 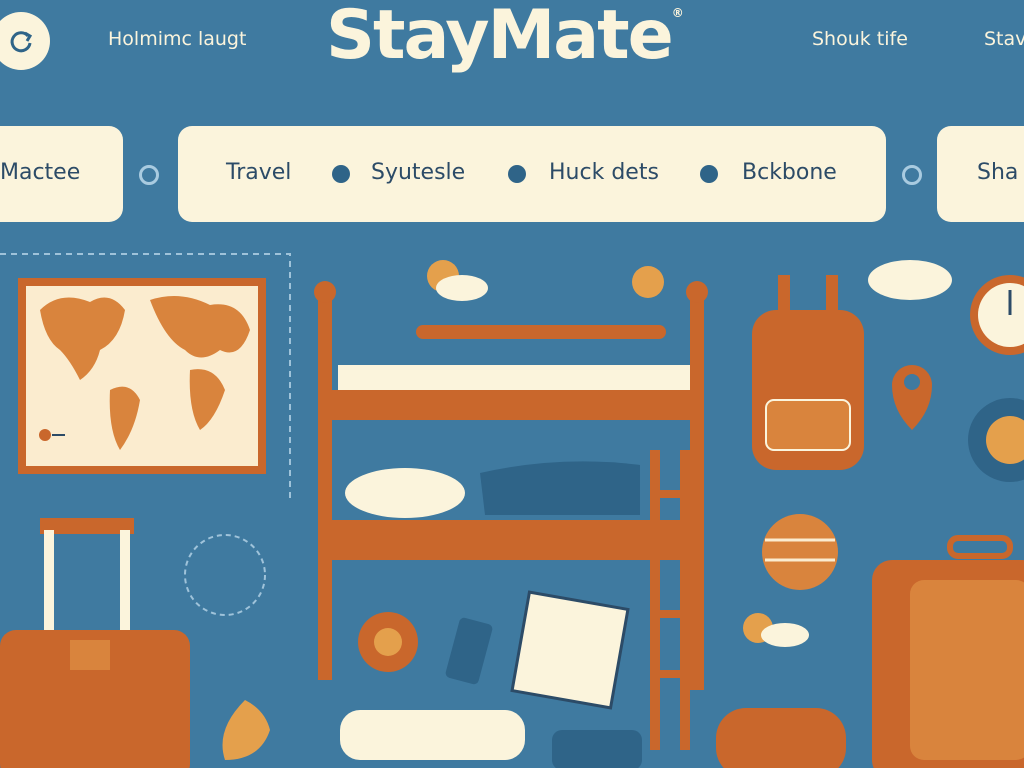 What do you see at coordinates (604, 172) in the screenshot?
I see `nav-item-huck-dets: Huck dets` at bounding box center [604, 172].